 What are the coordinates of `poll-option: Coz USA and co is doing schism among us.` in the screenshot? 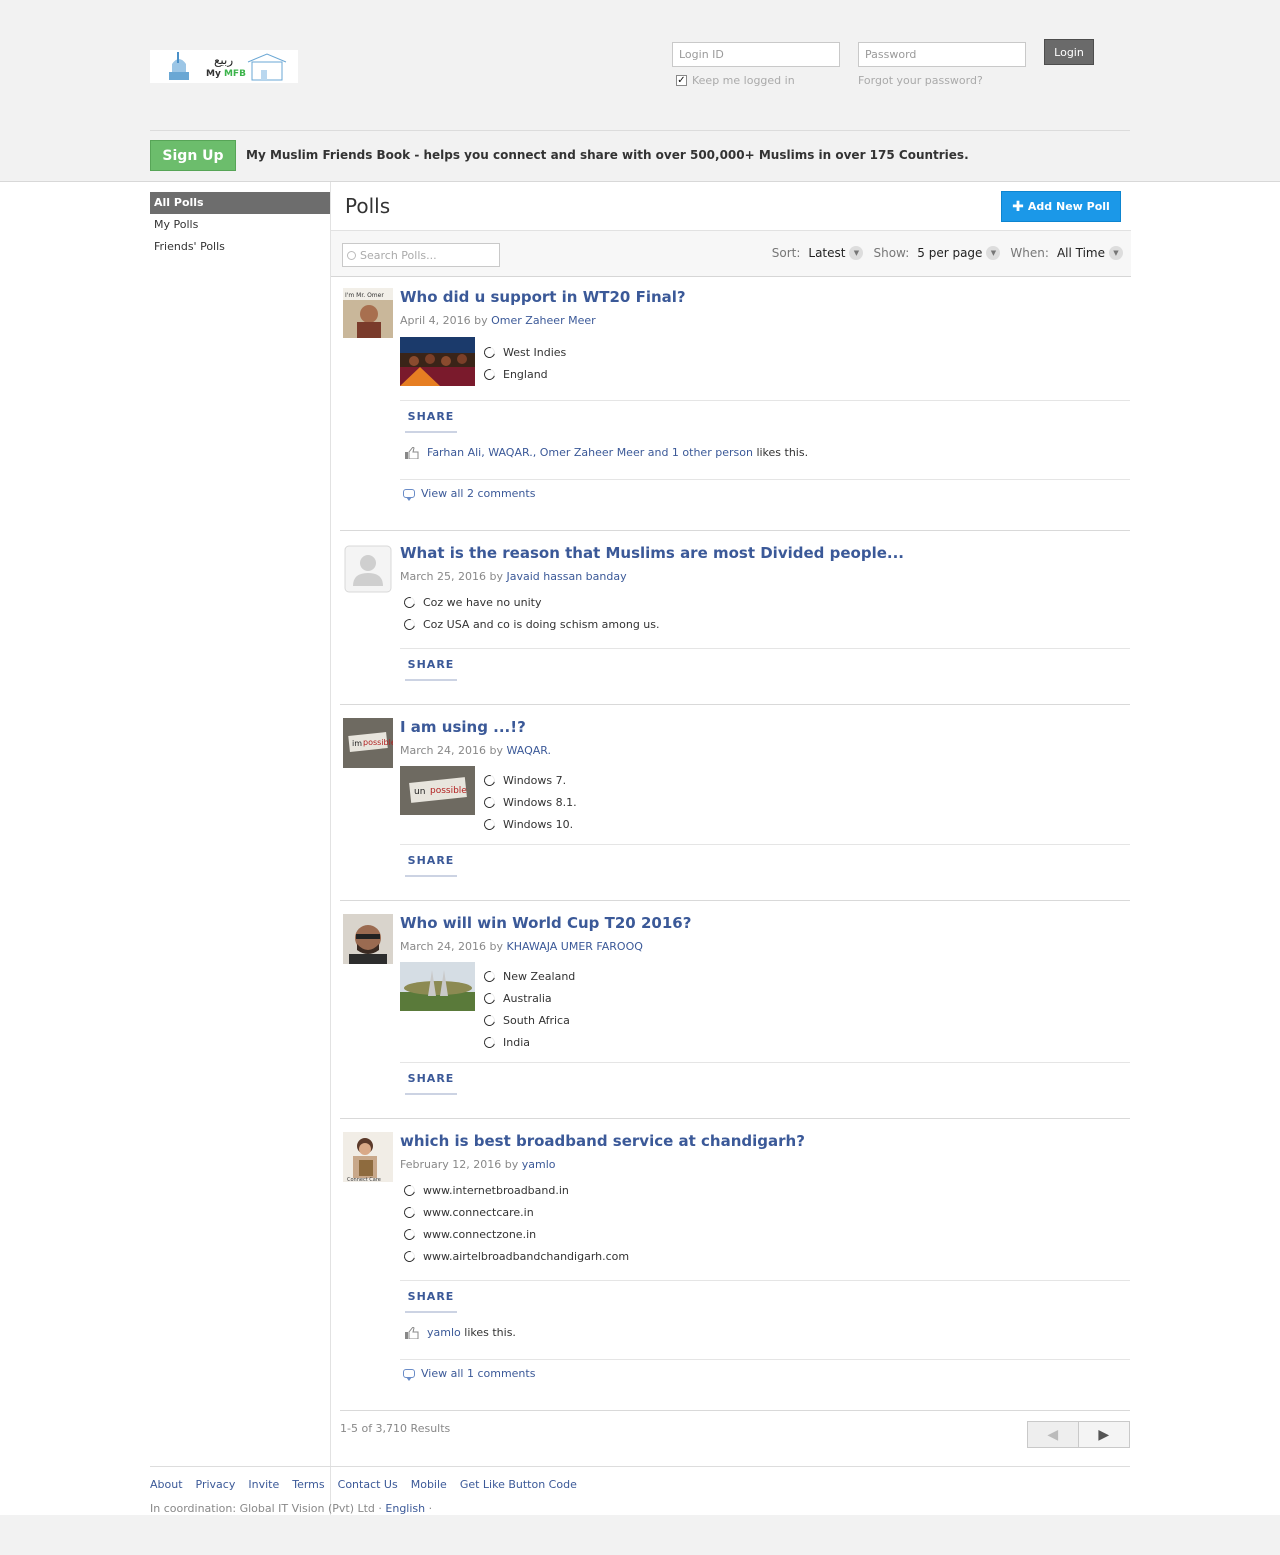 It's located at (530, 624).